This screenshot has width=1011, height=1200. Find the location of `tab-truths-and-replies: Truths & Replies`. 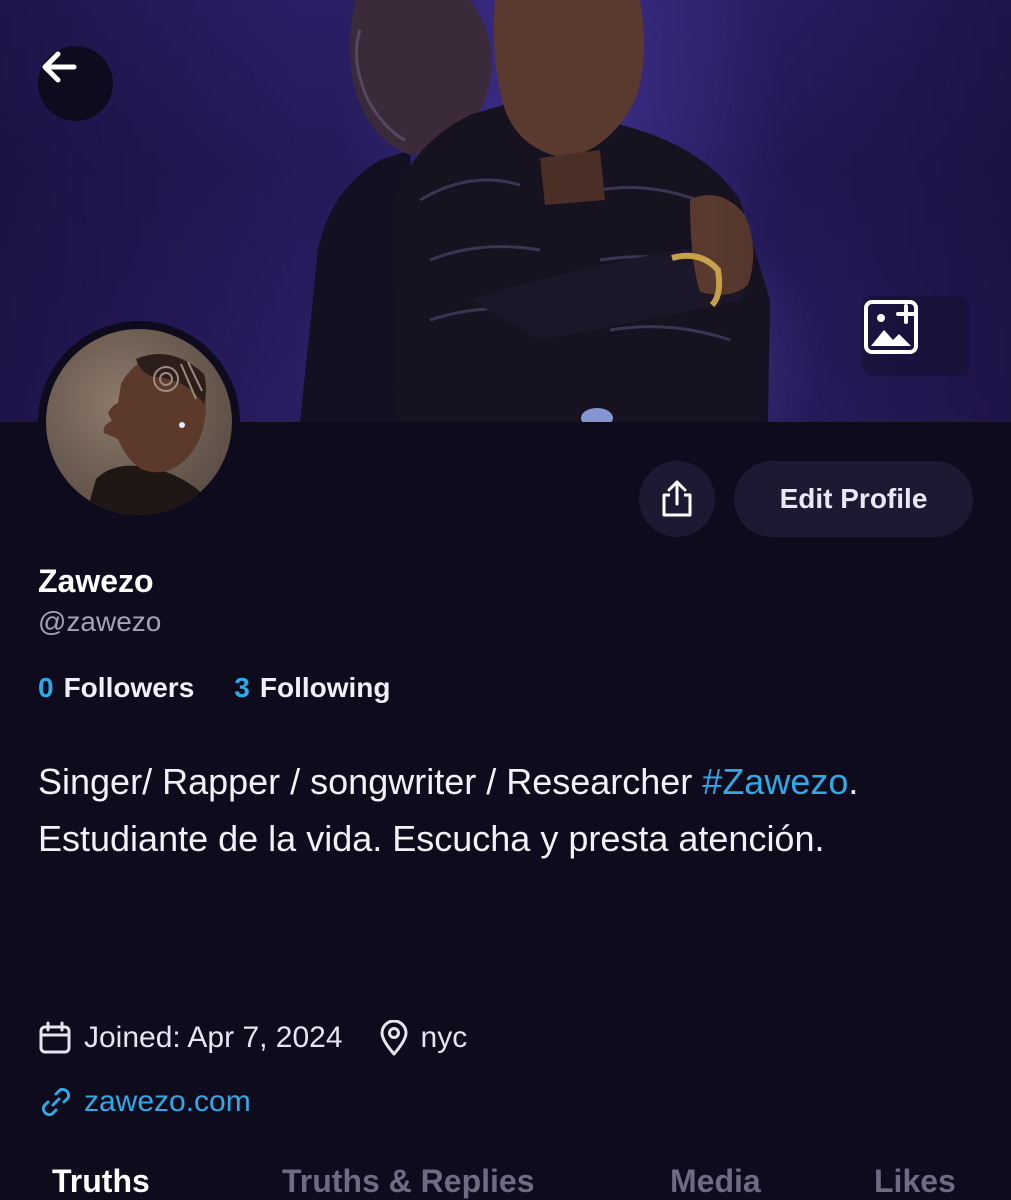

tab-truths-and-replies: Truths & Replies is located at coordinates (408, 1181).